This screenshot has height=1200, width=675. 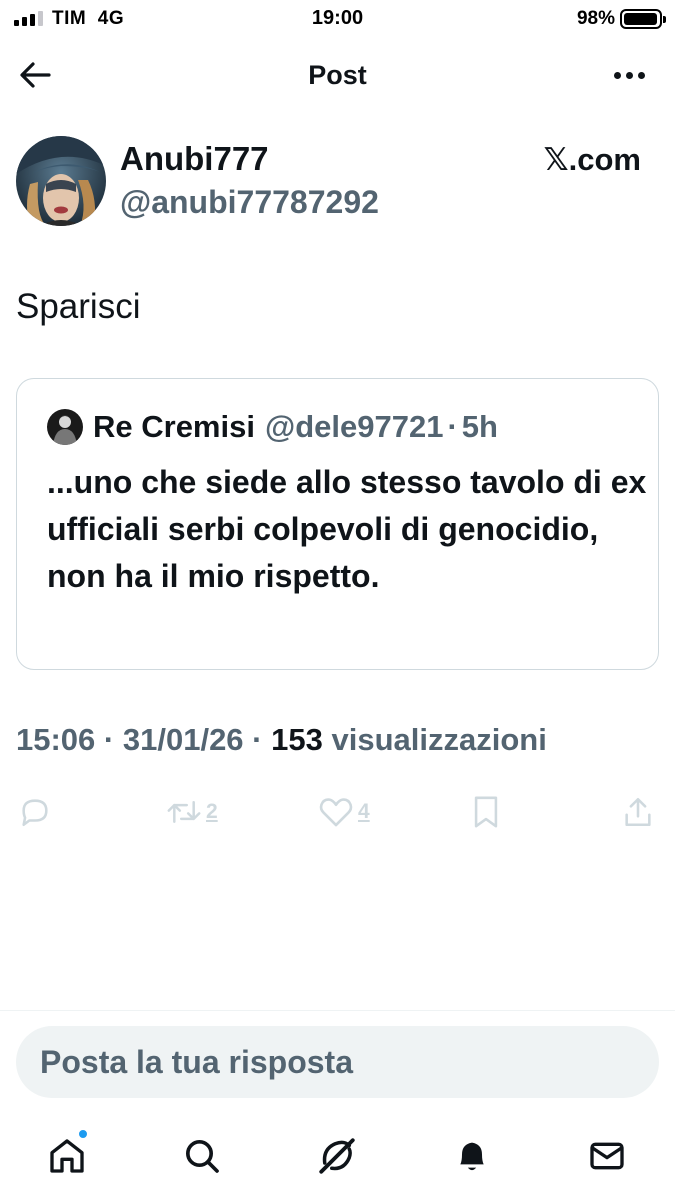 What do you see at coordinates (337, 1062) in the screenshot?
I see `reply-input` at bounding box center [337, 1062].